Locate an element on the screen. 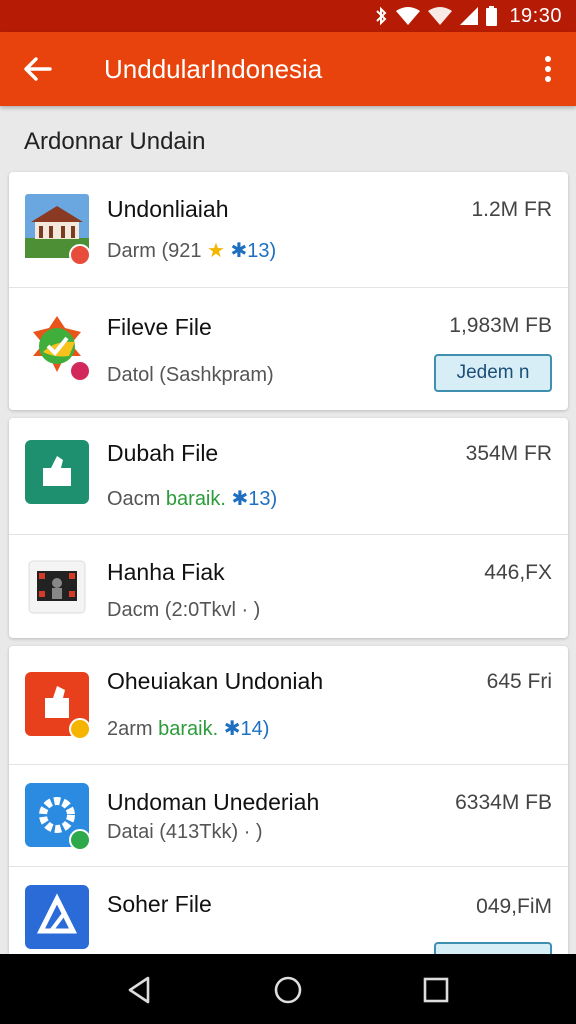 This screenshot has width=576, height=1024. bluetooth-icon is located at coordinates (381, 16).